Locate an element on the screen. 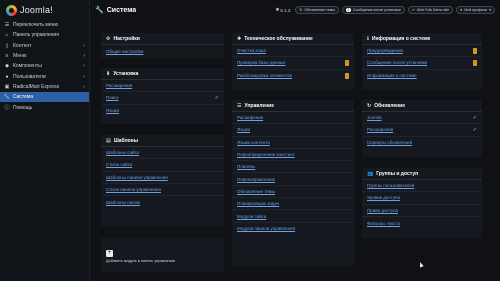  joomla-logo: Joomla! is located at coordinates (44, 10).